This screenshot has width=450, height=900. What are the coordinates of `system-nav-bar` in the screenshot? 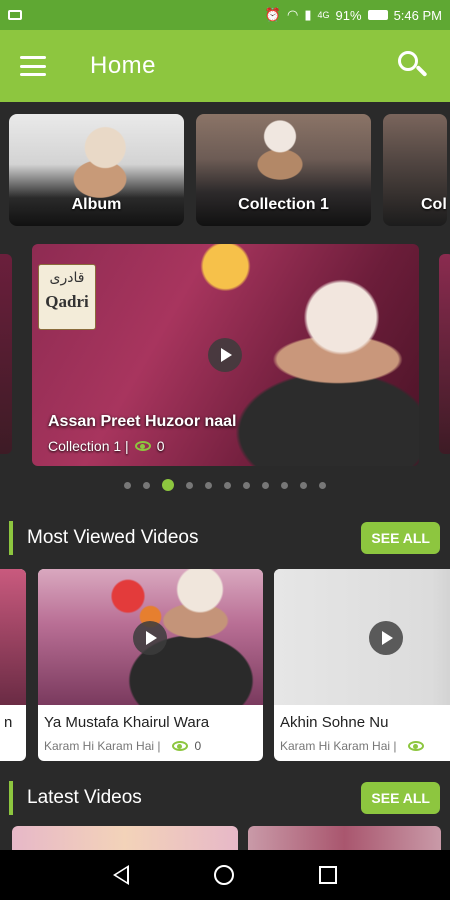 It's located at (225, 875).